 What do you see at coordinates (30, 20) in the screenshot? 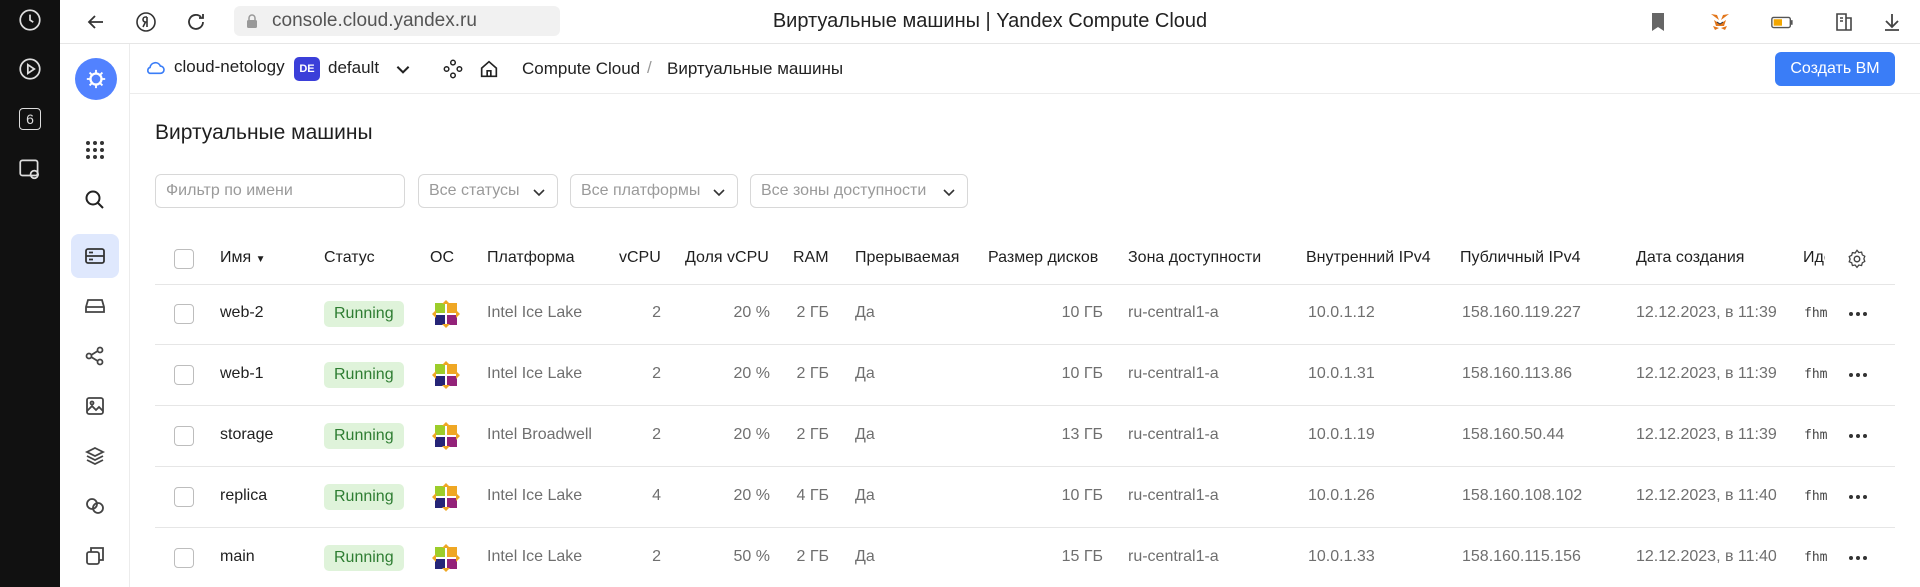
I see `history-icon` at bounding box center [30, 20].